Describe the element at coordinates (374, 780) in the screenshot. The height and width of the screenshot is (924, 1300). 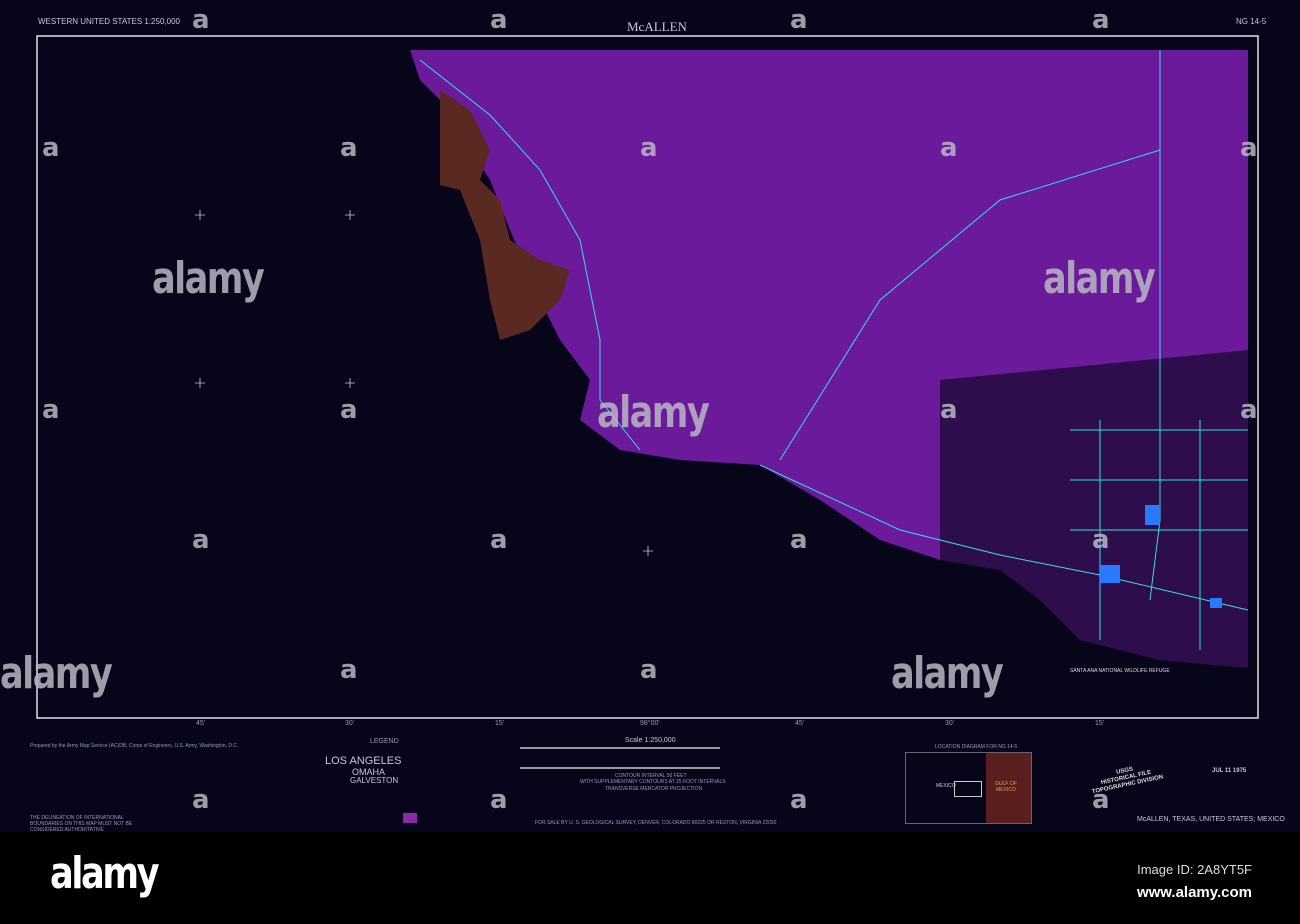
I see `legend-city-small: GALVESTON` at that location.